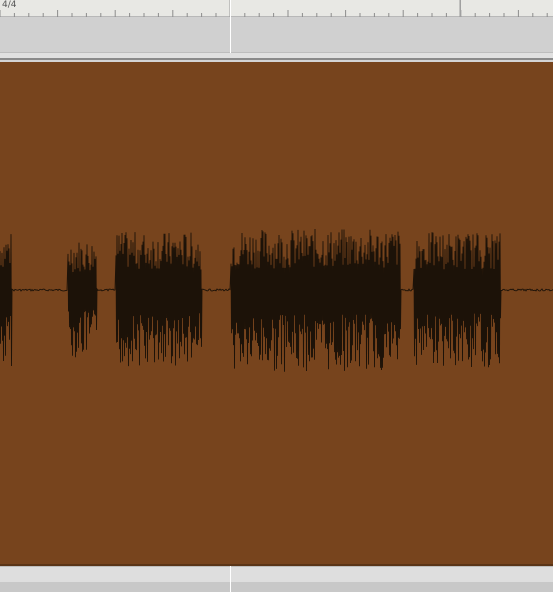 This screenshot has height=592, width=553. Describe the element at coordinates (460, 8) in the screenshot. I see `bar-marker` at that location.